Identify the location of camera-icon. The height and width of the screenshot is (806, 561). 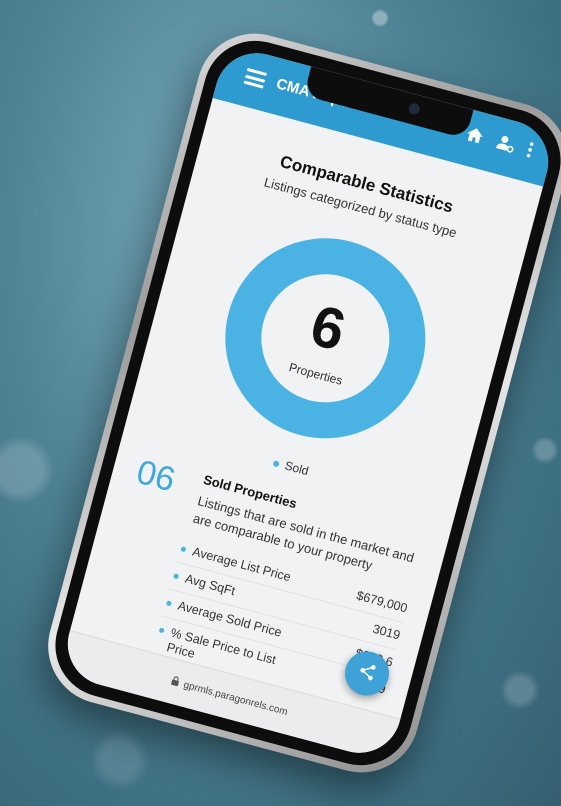
(414, 109).